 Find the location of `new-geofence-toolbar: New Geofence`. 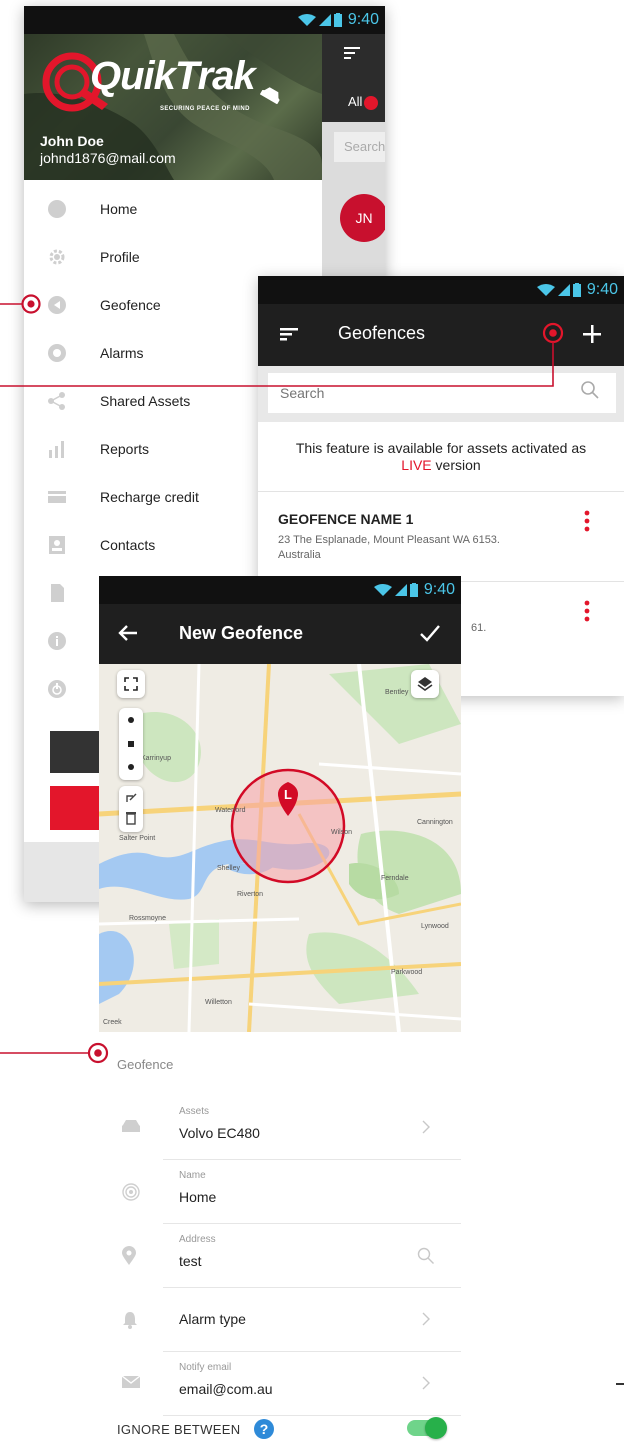

new-geofence-toolbar: New Geofence is located at coordinates (280, 634).